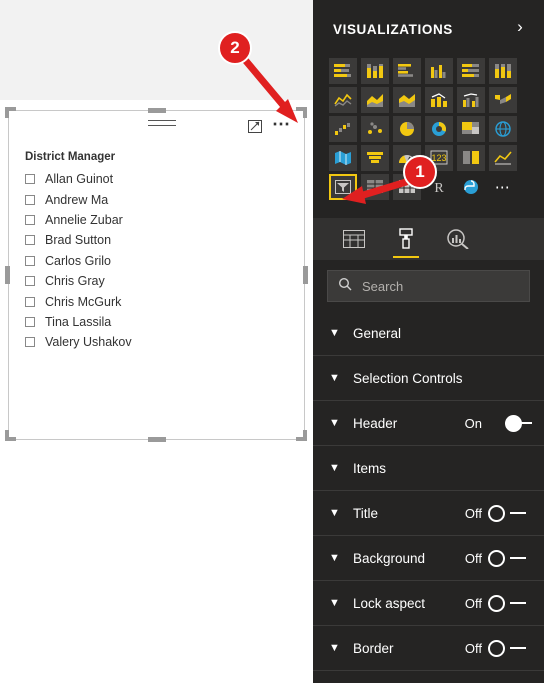 Image resolution: width=544 pixels, height=683 pixels. Describe the element at coordinates (389, 603) in the screenshot. I see `format-section-label: Lock aspect` at that location.